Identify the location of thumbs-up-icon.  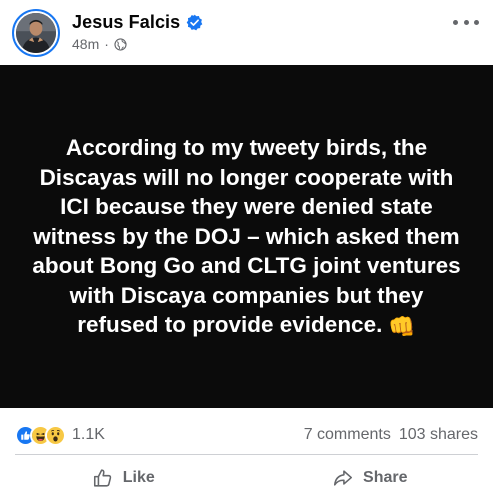
(103, 478).